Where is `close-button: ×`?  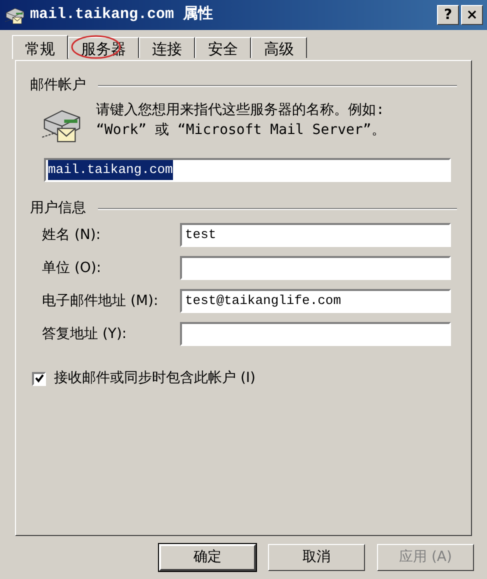 close-button: × is located at coordinates (472, 15).